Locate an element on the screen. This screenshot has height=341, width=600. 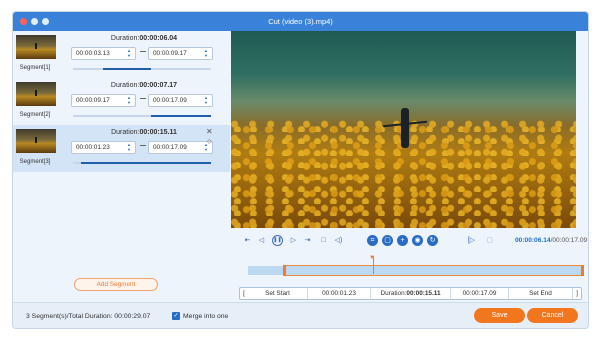
range-open-bracket: [ is located at coordinates (244, 293).